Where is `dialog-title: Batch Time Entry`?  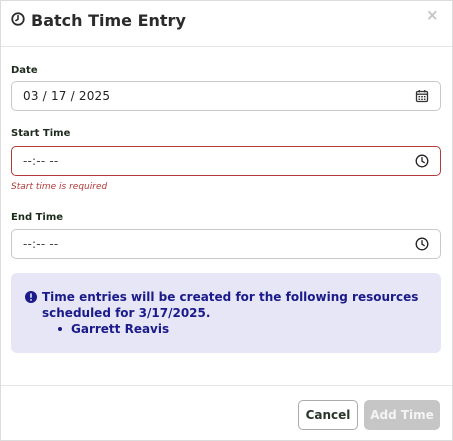 dialog-title: Batch Time Entry is located at coordinates (98, 21).